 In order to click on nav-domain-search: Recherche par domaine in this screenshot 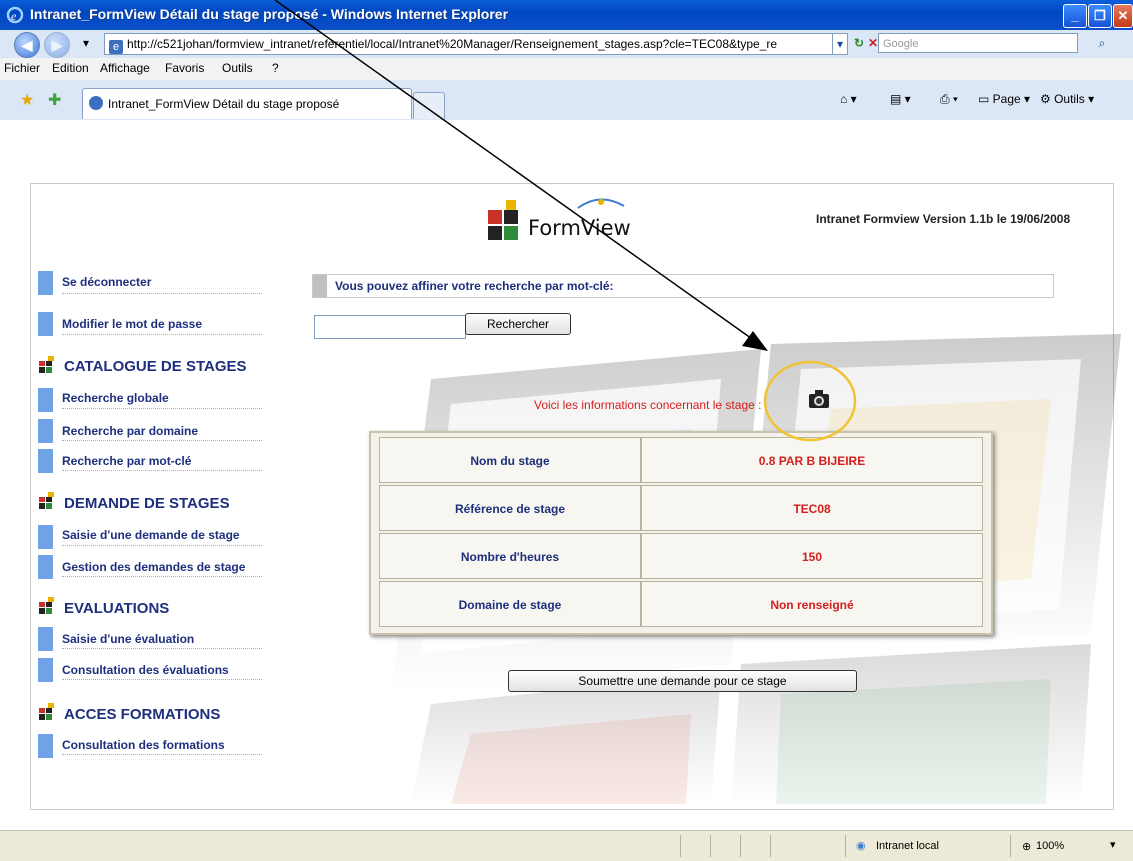, I will do `click(130, 431)`.